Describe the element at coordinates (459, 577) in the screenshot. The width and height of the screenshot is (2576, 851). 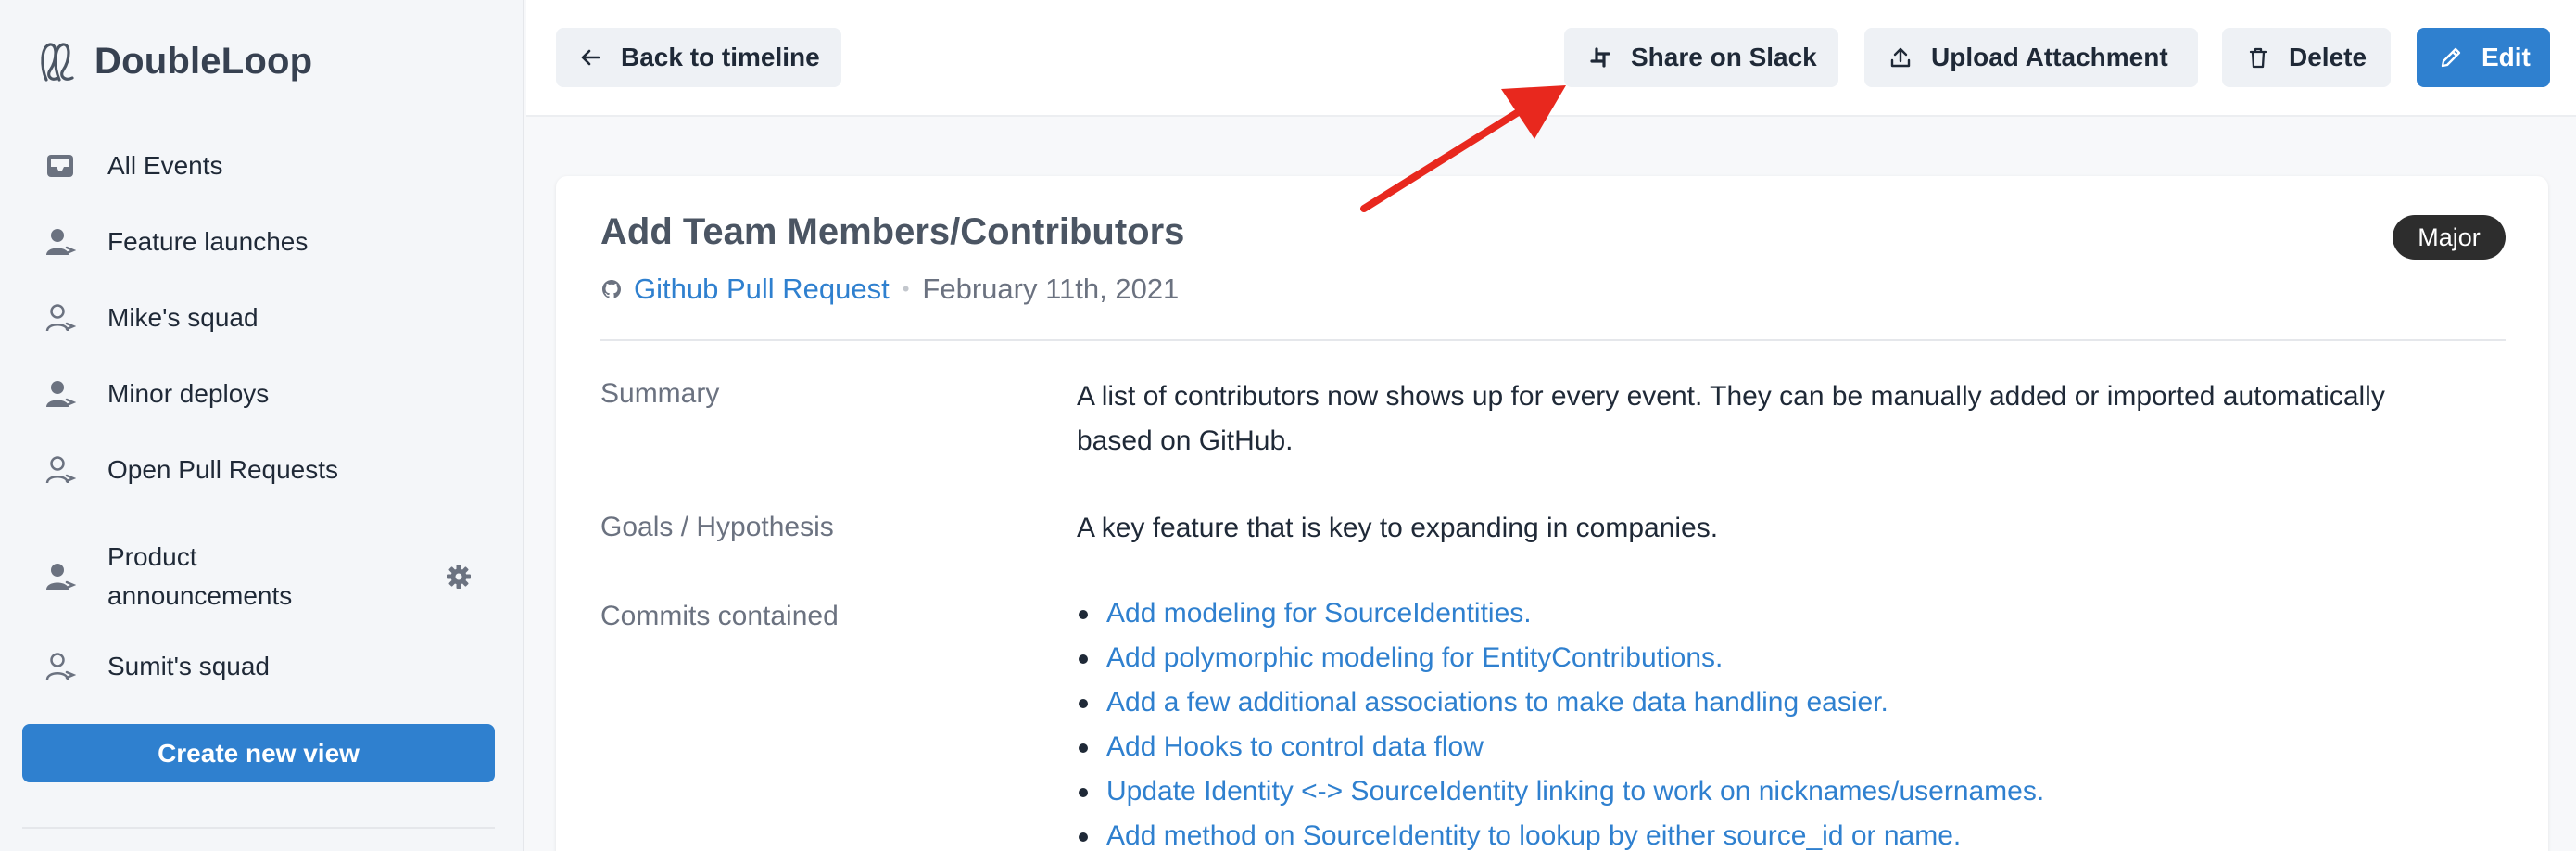
I see `gear-icon` at that location.